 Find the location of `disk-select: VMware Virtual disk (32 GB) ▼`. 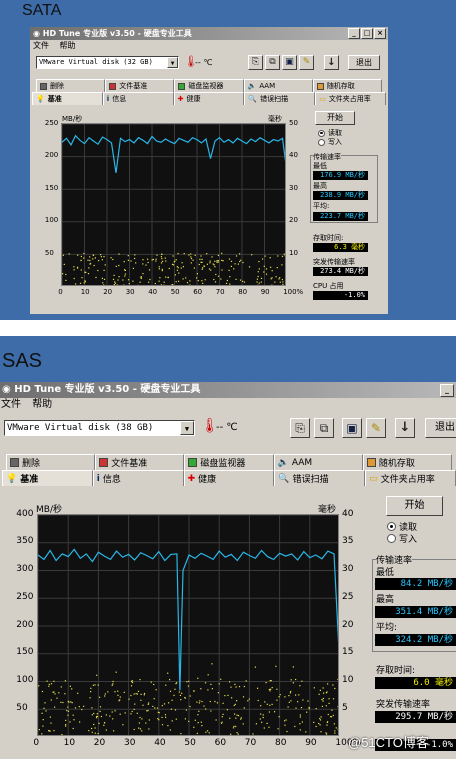

disk-select: VMware Virtual disk (32 GB) ▼ is located at coordinates (107, 62).